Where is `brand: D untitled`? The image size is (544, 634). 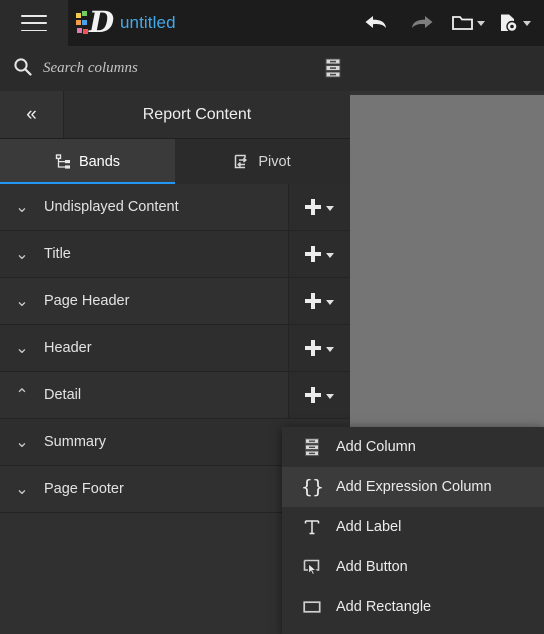 brand: D untitled is located at coordinates (122, 23).